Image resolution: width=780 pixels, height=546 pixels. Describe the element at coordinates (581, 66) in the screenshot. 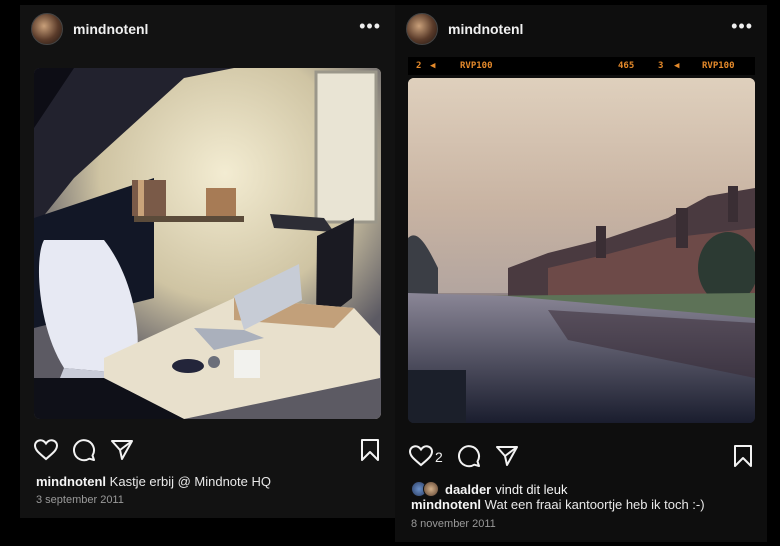

I see `film-strip-header: 2 ◀ RVP100 465 3 ◀ RVP100` at that location.